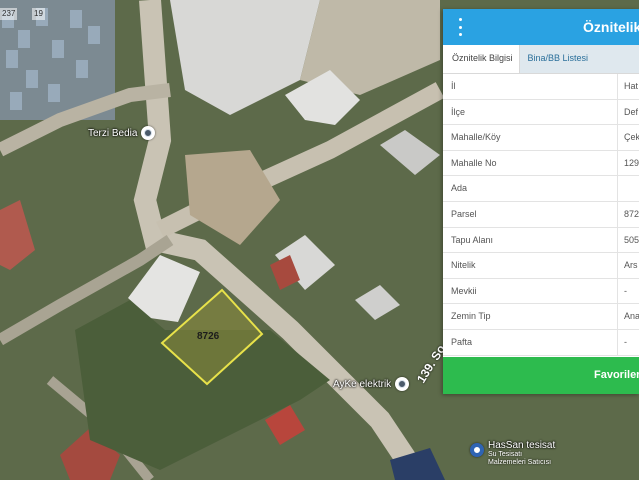  Describe the element at coordinates (541, 240) in the screenshot. I see `table-row: Tapu Alanı 505` at that location.